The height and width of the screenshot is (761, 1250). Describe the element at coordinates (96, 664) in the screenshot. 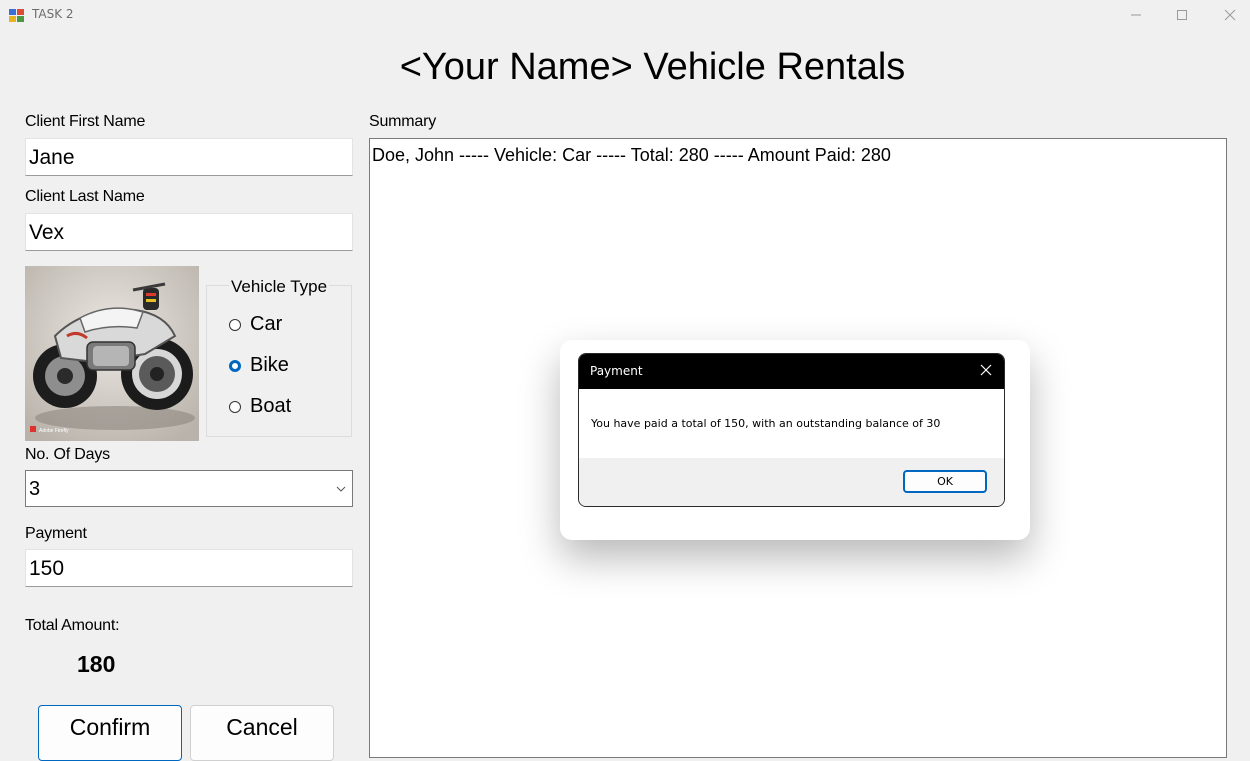

I see `total-amount-value: 180` at that location.